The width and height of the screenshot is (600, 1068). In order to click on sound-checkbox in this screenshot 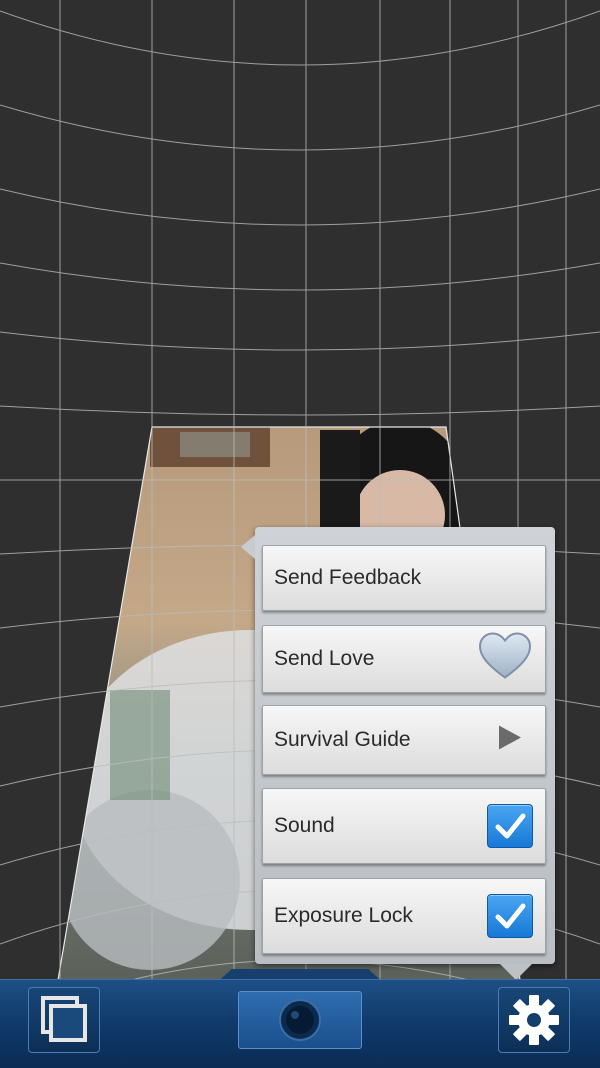, I will do `click(510, 826)`.